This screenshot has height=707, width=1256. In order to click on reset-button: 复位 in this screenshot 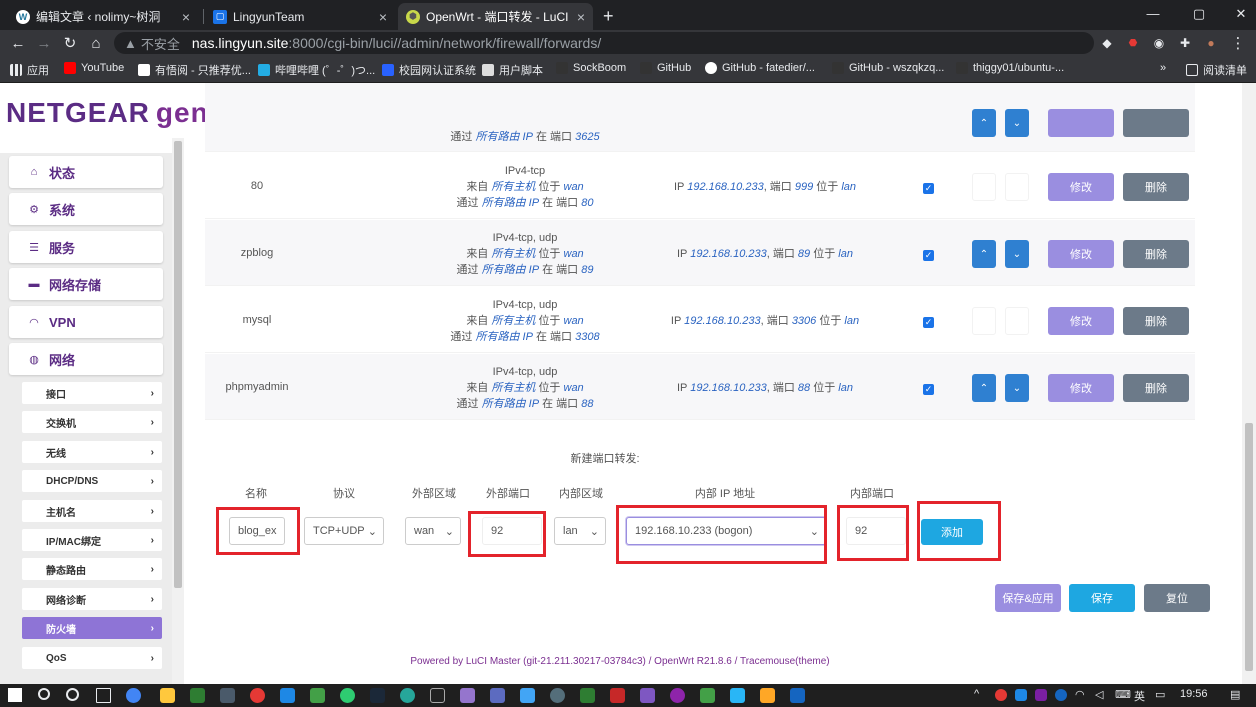, I will do `click(1177, 598)`.